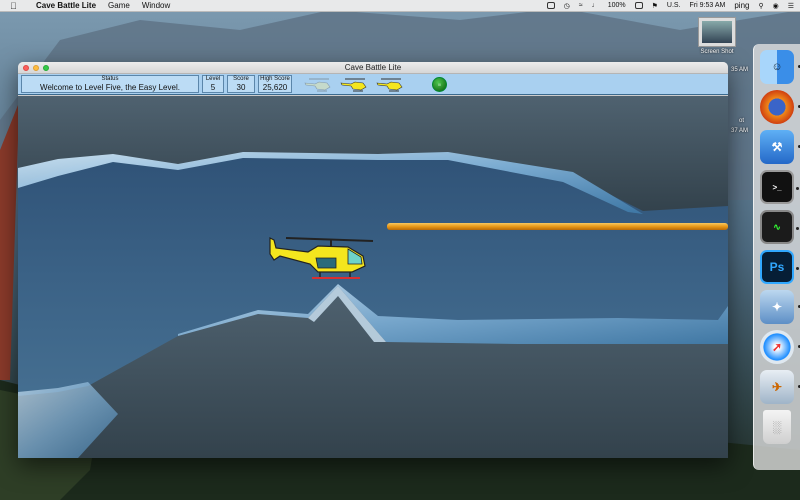 The image size is (800, 500). What do you see at coordinates (742, 121) in the screenshot?
I see `desktop-file-label-partial: ot` at bounding box center [742, 121].